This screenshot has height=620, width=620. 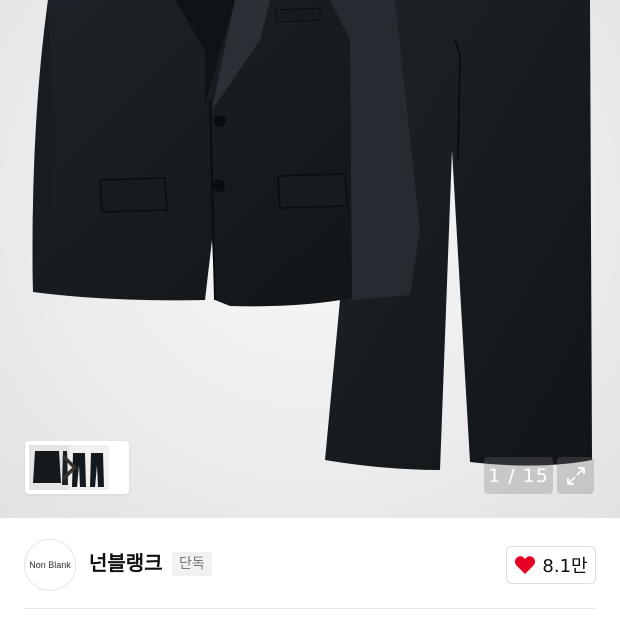 I want to click on thumbnail-strip, so click(x=77, y=467).